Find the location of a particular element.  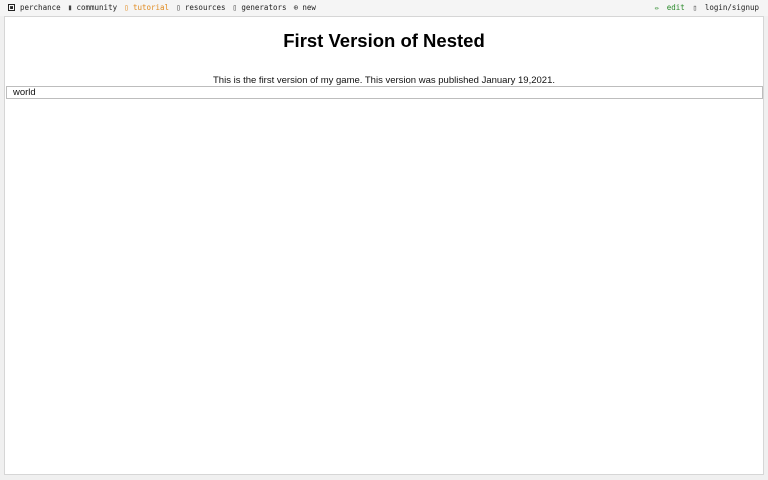

login-signup-button: ▯ login/signup is located at coordinates (726, 7).